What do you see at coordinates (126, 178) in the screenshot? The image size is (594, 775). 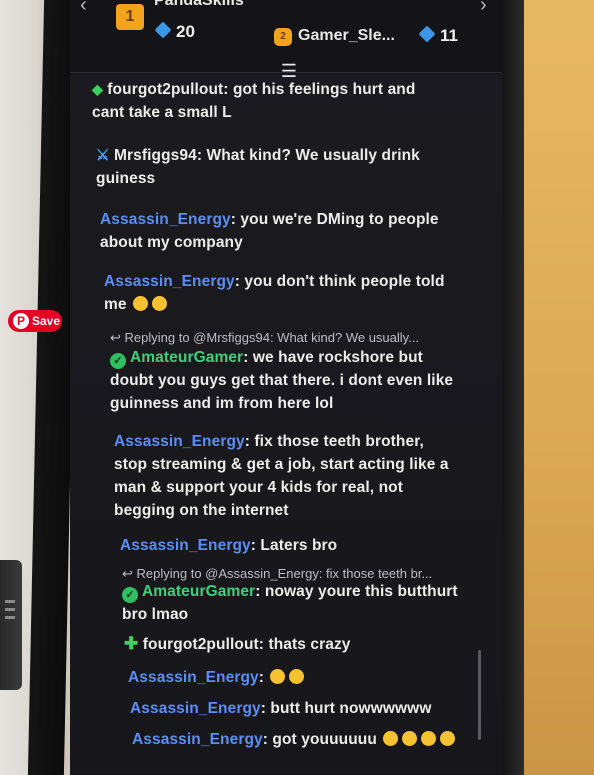 I see `chat-text: guiness` at bounding box center [126, 178].